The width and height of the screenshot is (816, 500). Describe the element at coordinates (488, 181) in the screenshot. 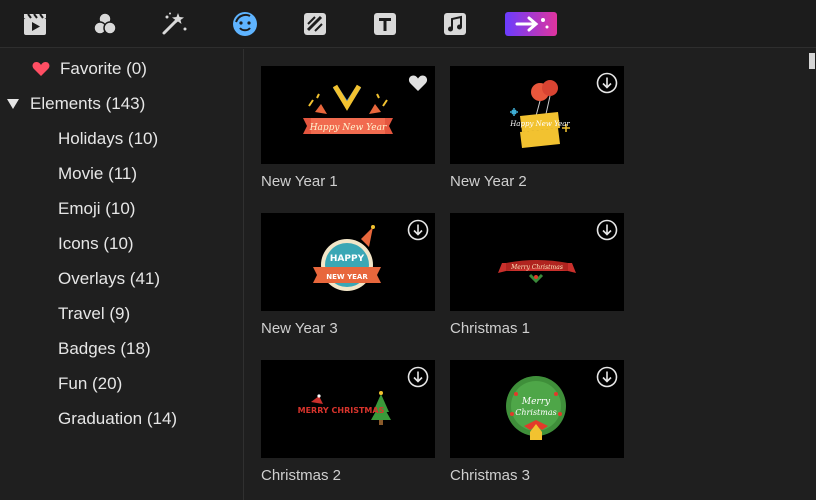

I see `card-label: New Year 2` at that location.